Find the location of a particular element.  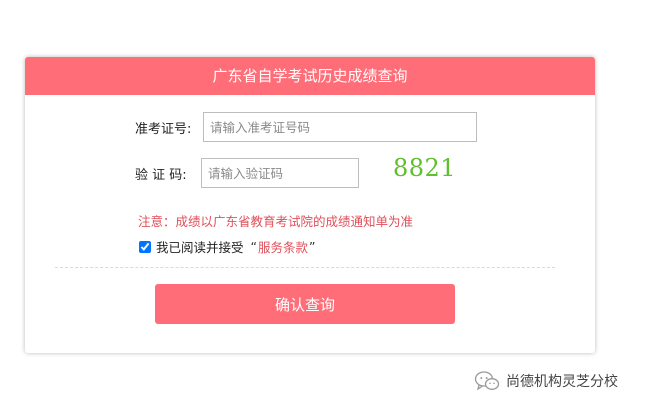

terms-link: 服务条款 is located at coordinates (283, 246).